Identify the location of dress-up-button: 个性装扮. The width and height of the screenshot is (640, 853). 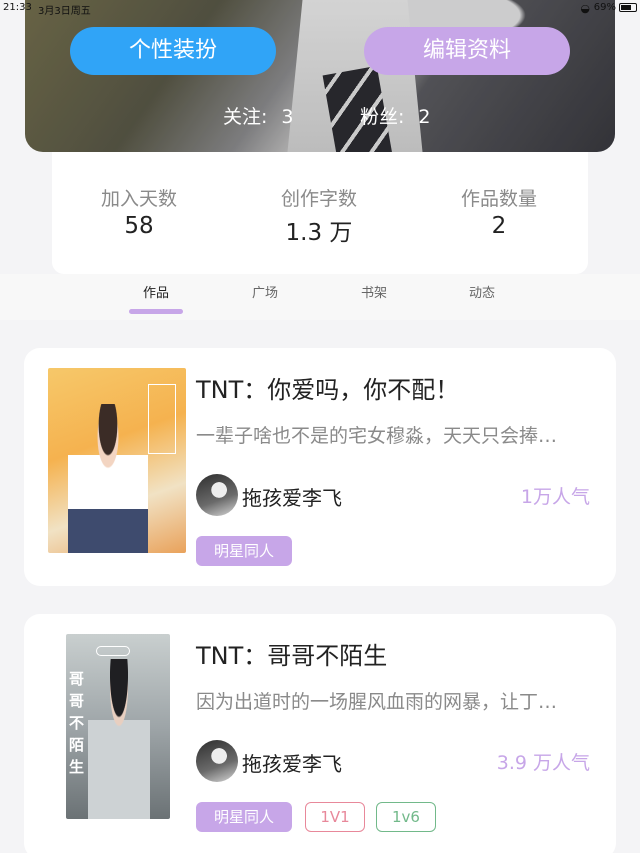
(173, 51).